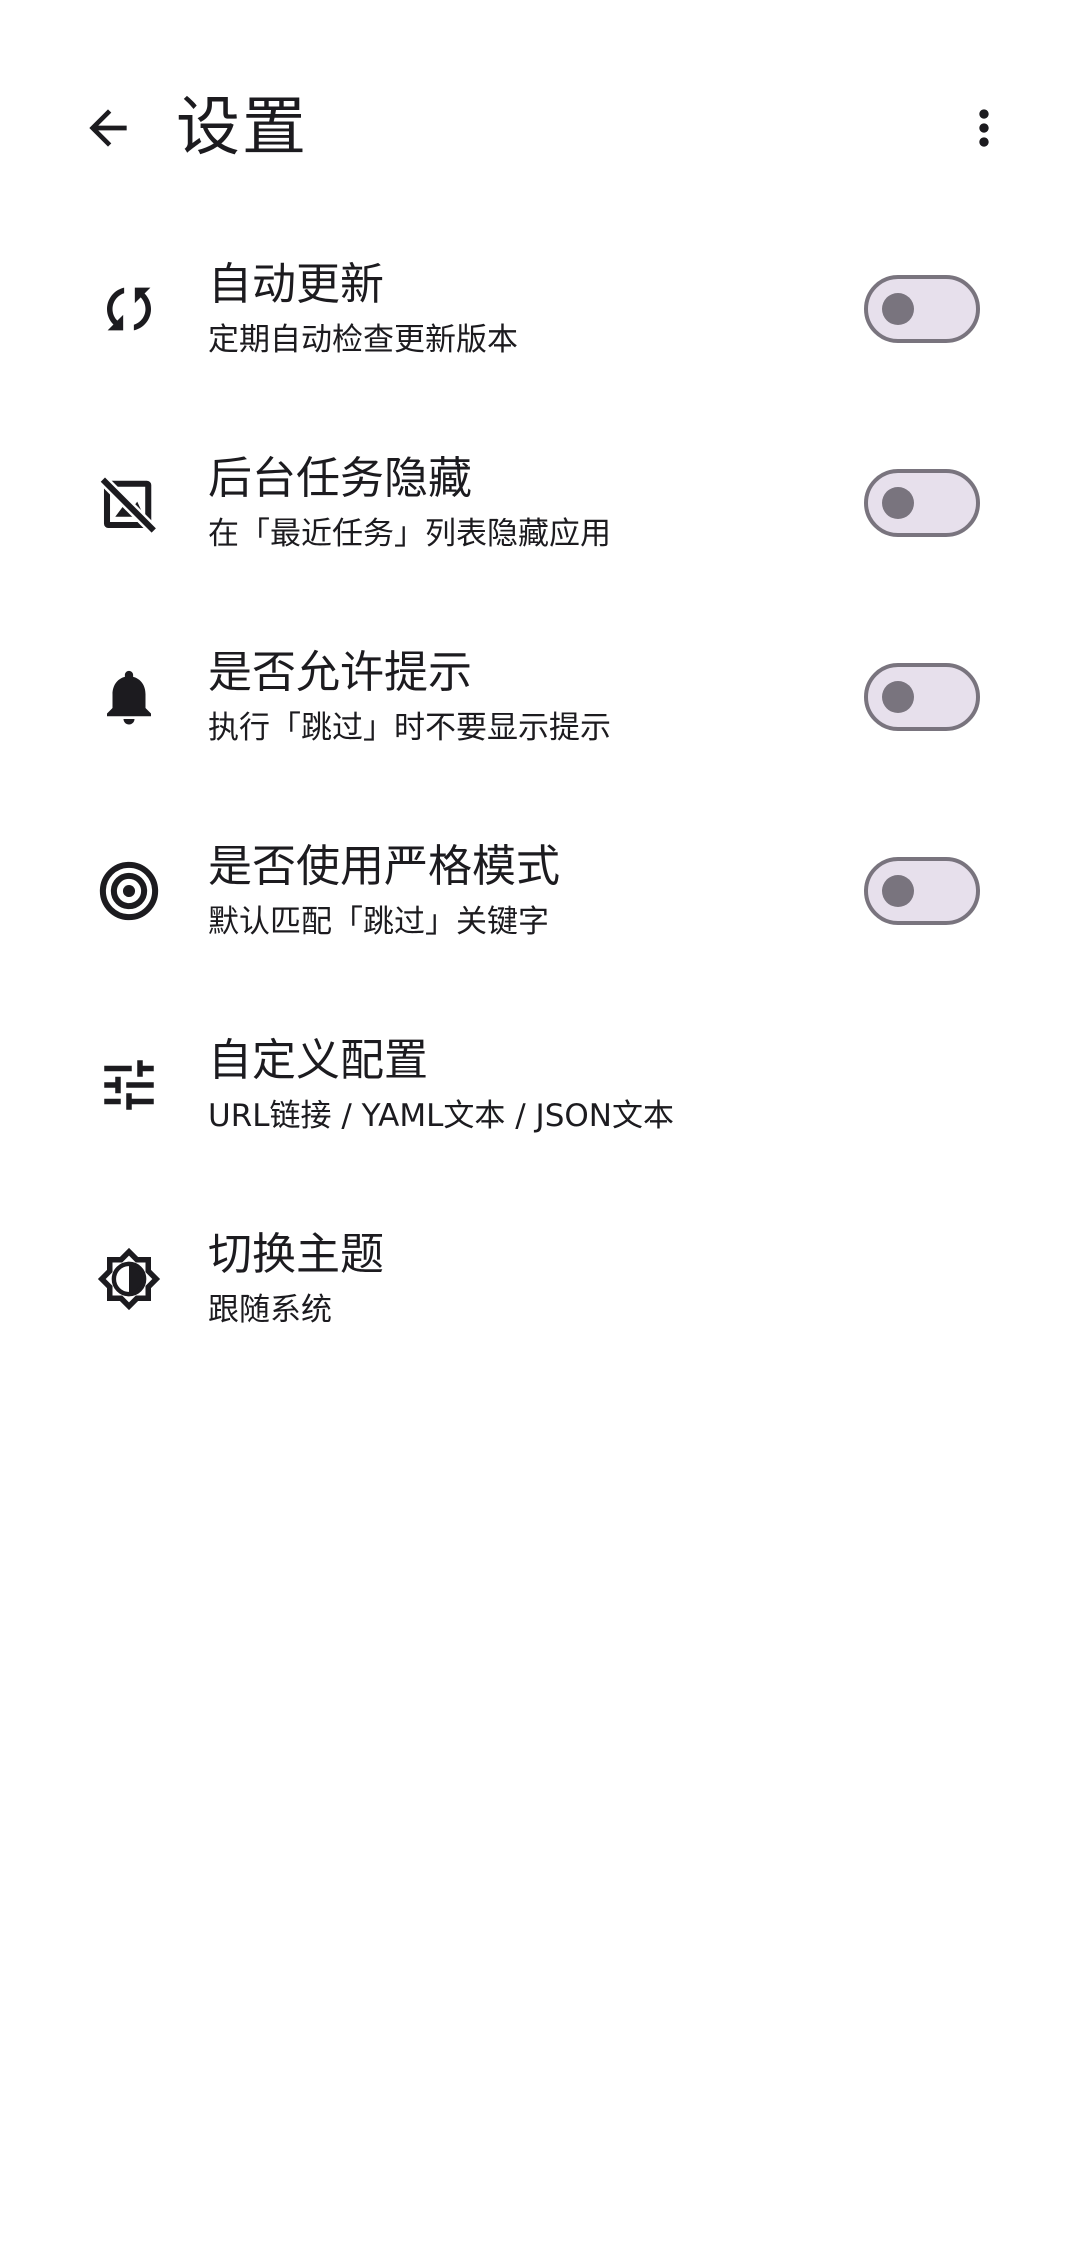 The height and width of the screenshot is (2245, 1080). Describe the element at coordinates (296, 1254) in the screenshot. I see `setting-label: 切换主题` at that location.